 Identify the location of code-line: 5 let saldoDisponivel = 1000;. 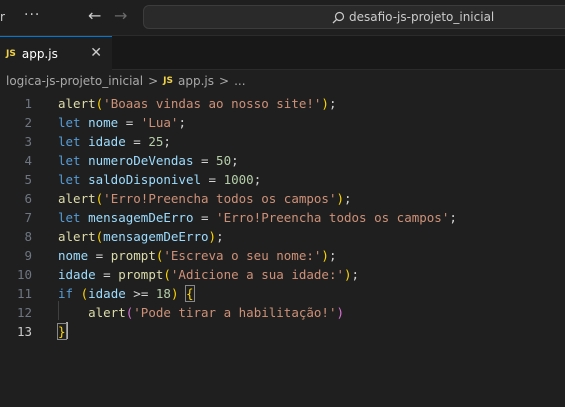
(282, 179).